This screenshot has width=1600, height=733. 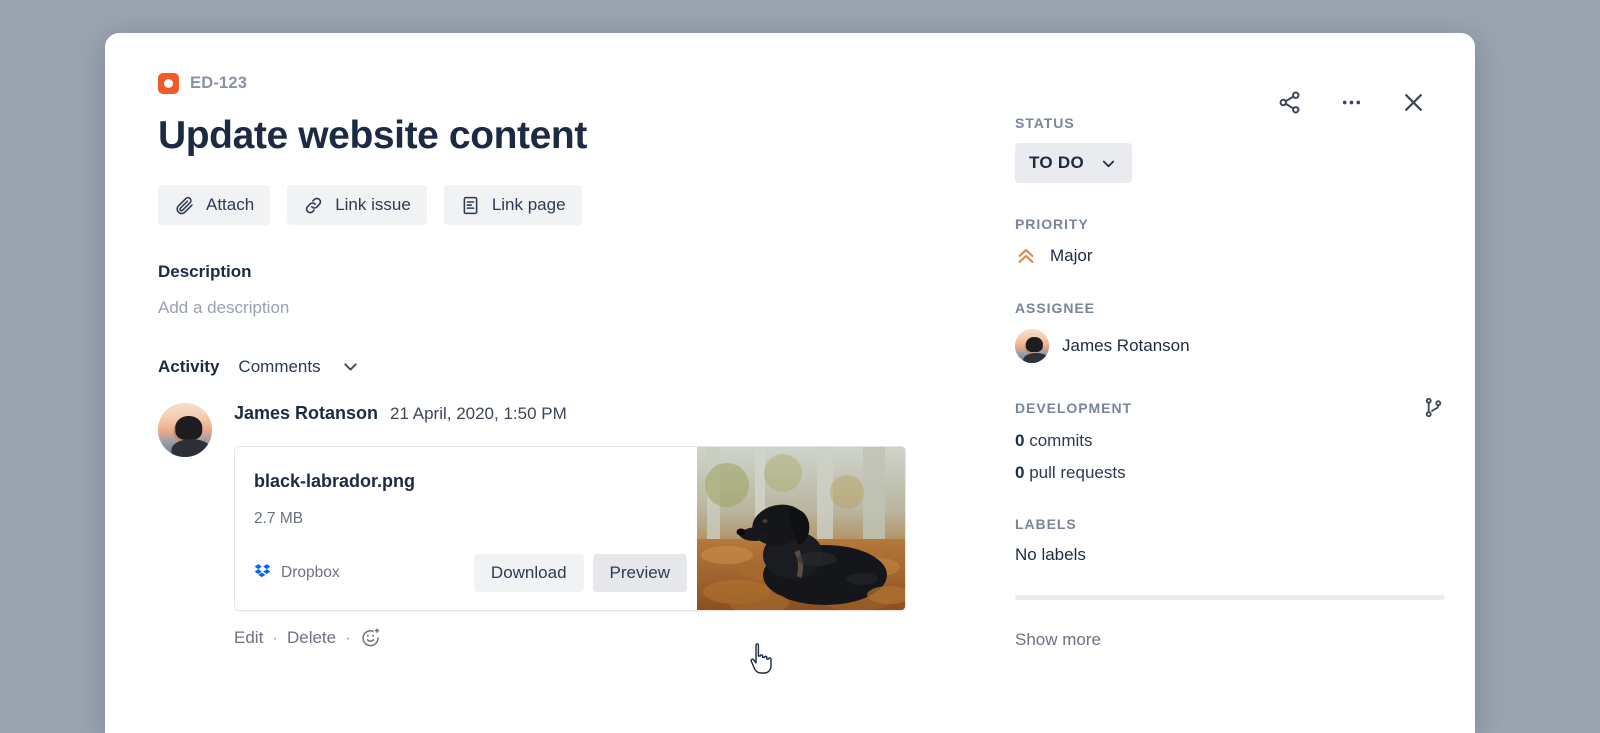 I want to click on commits-row: 0 commits, so click(x=1230, y=441).